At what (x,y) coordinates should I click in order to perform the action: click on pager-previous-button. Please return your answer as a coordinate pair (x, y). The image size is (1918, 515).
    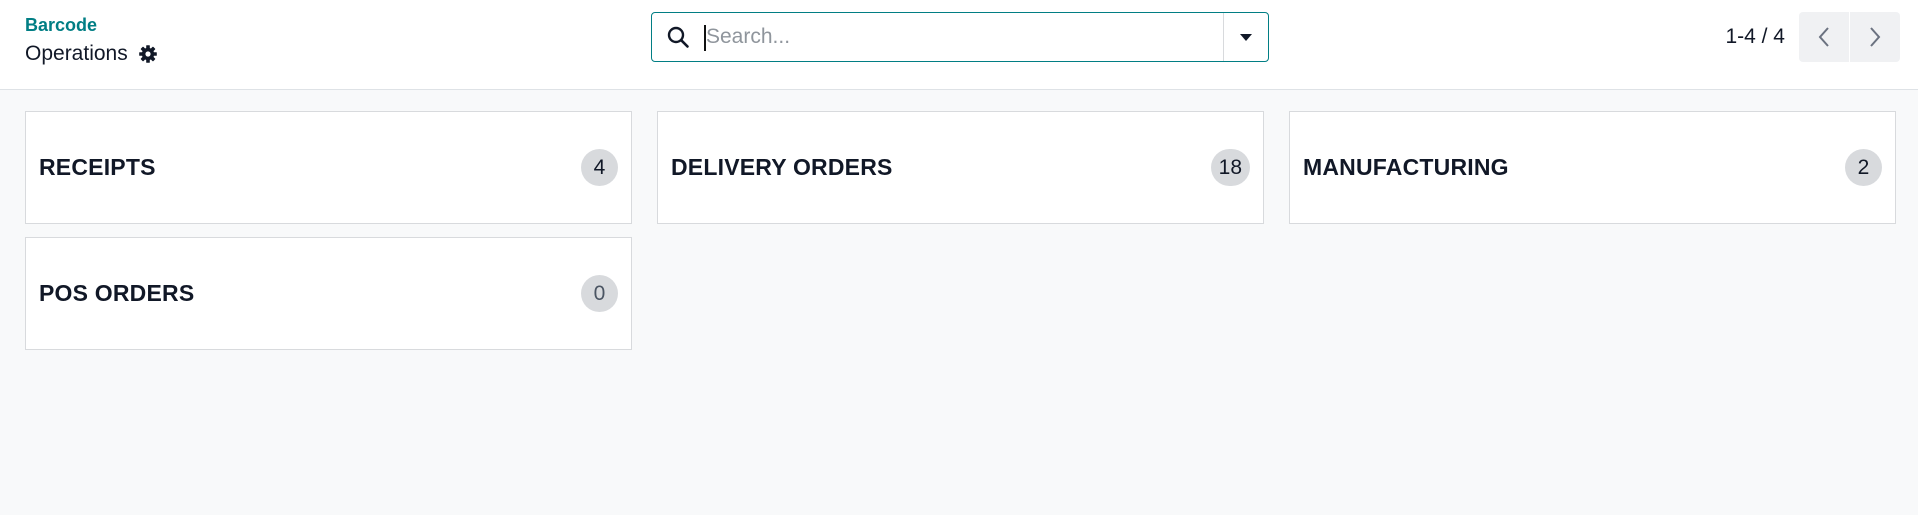
    Looking at the image, I should click on (1824, 37).